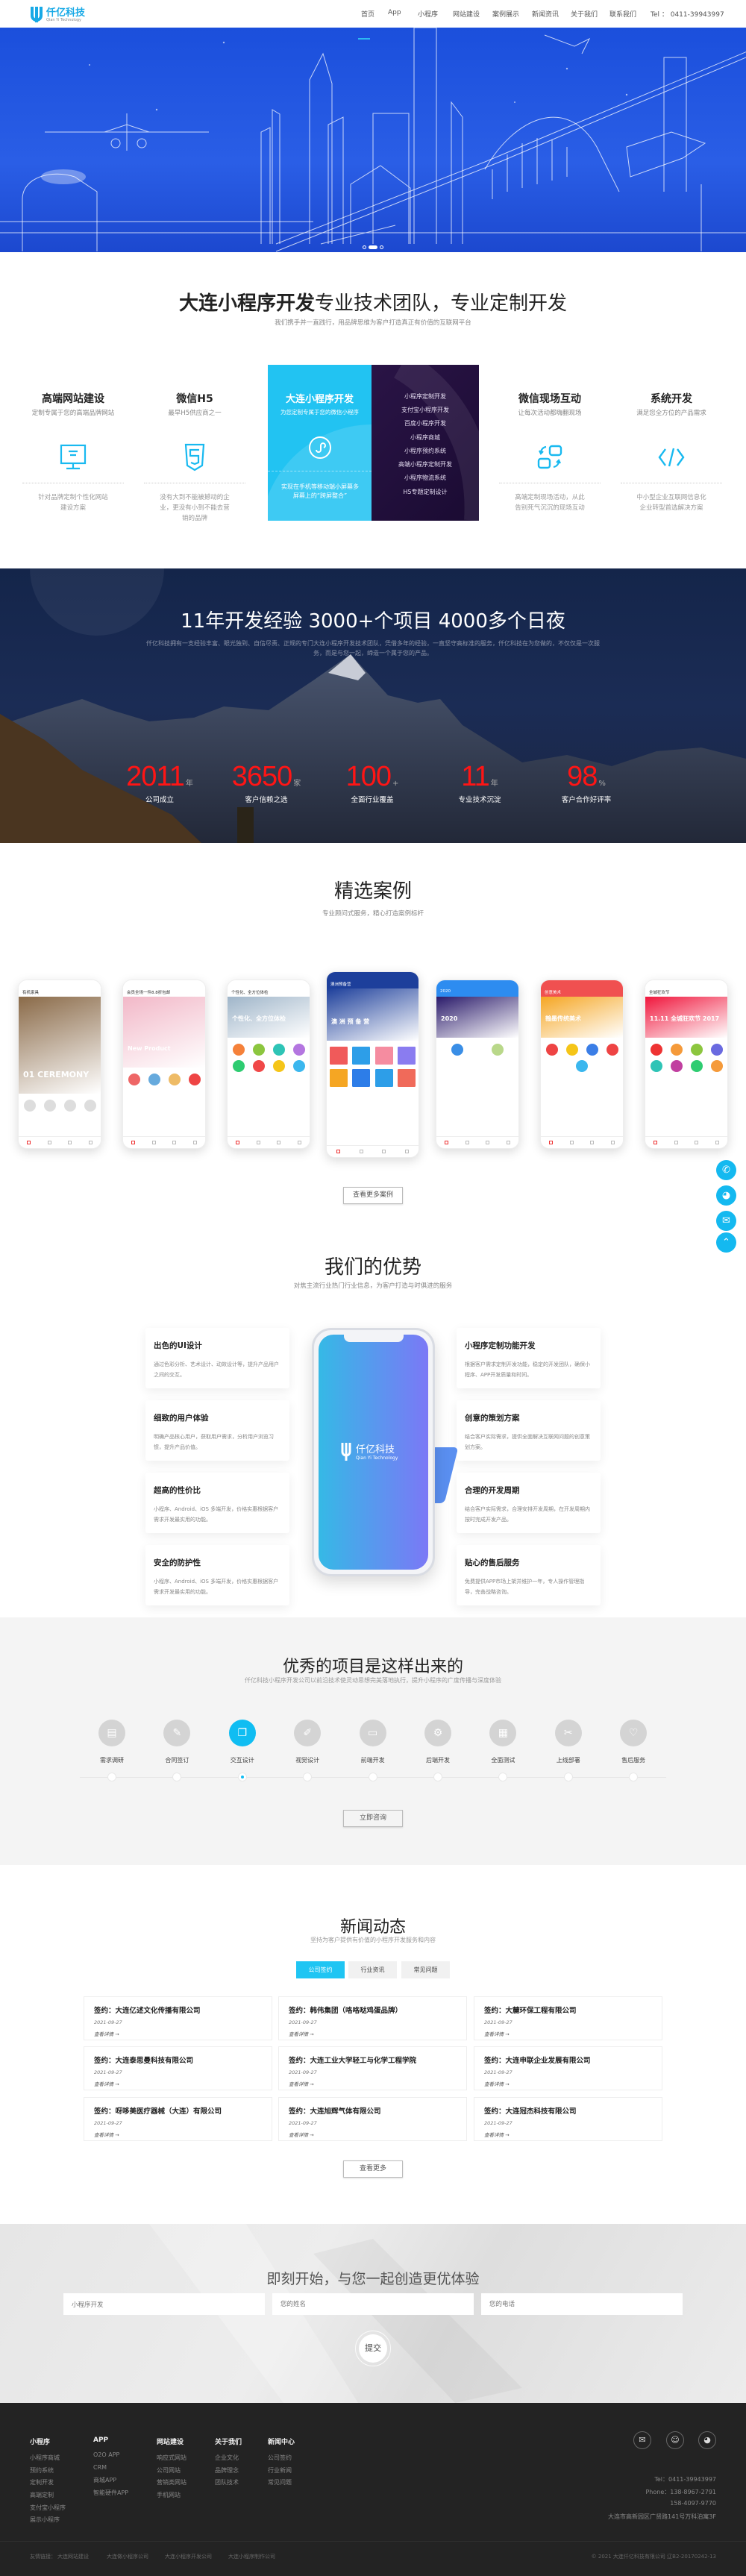 Image resolution: width=746 pixels, height=2576 pixels. I want to click on service-card-website: 高端网站建设 定制专属于您的高端品牌网站 针对品牌定制个性化网站建设方案, so click(73, 452).